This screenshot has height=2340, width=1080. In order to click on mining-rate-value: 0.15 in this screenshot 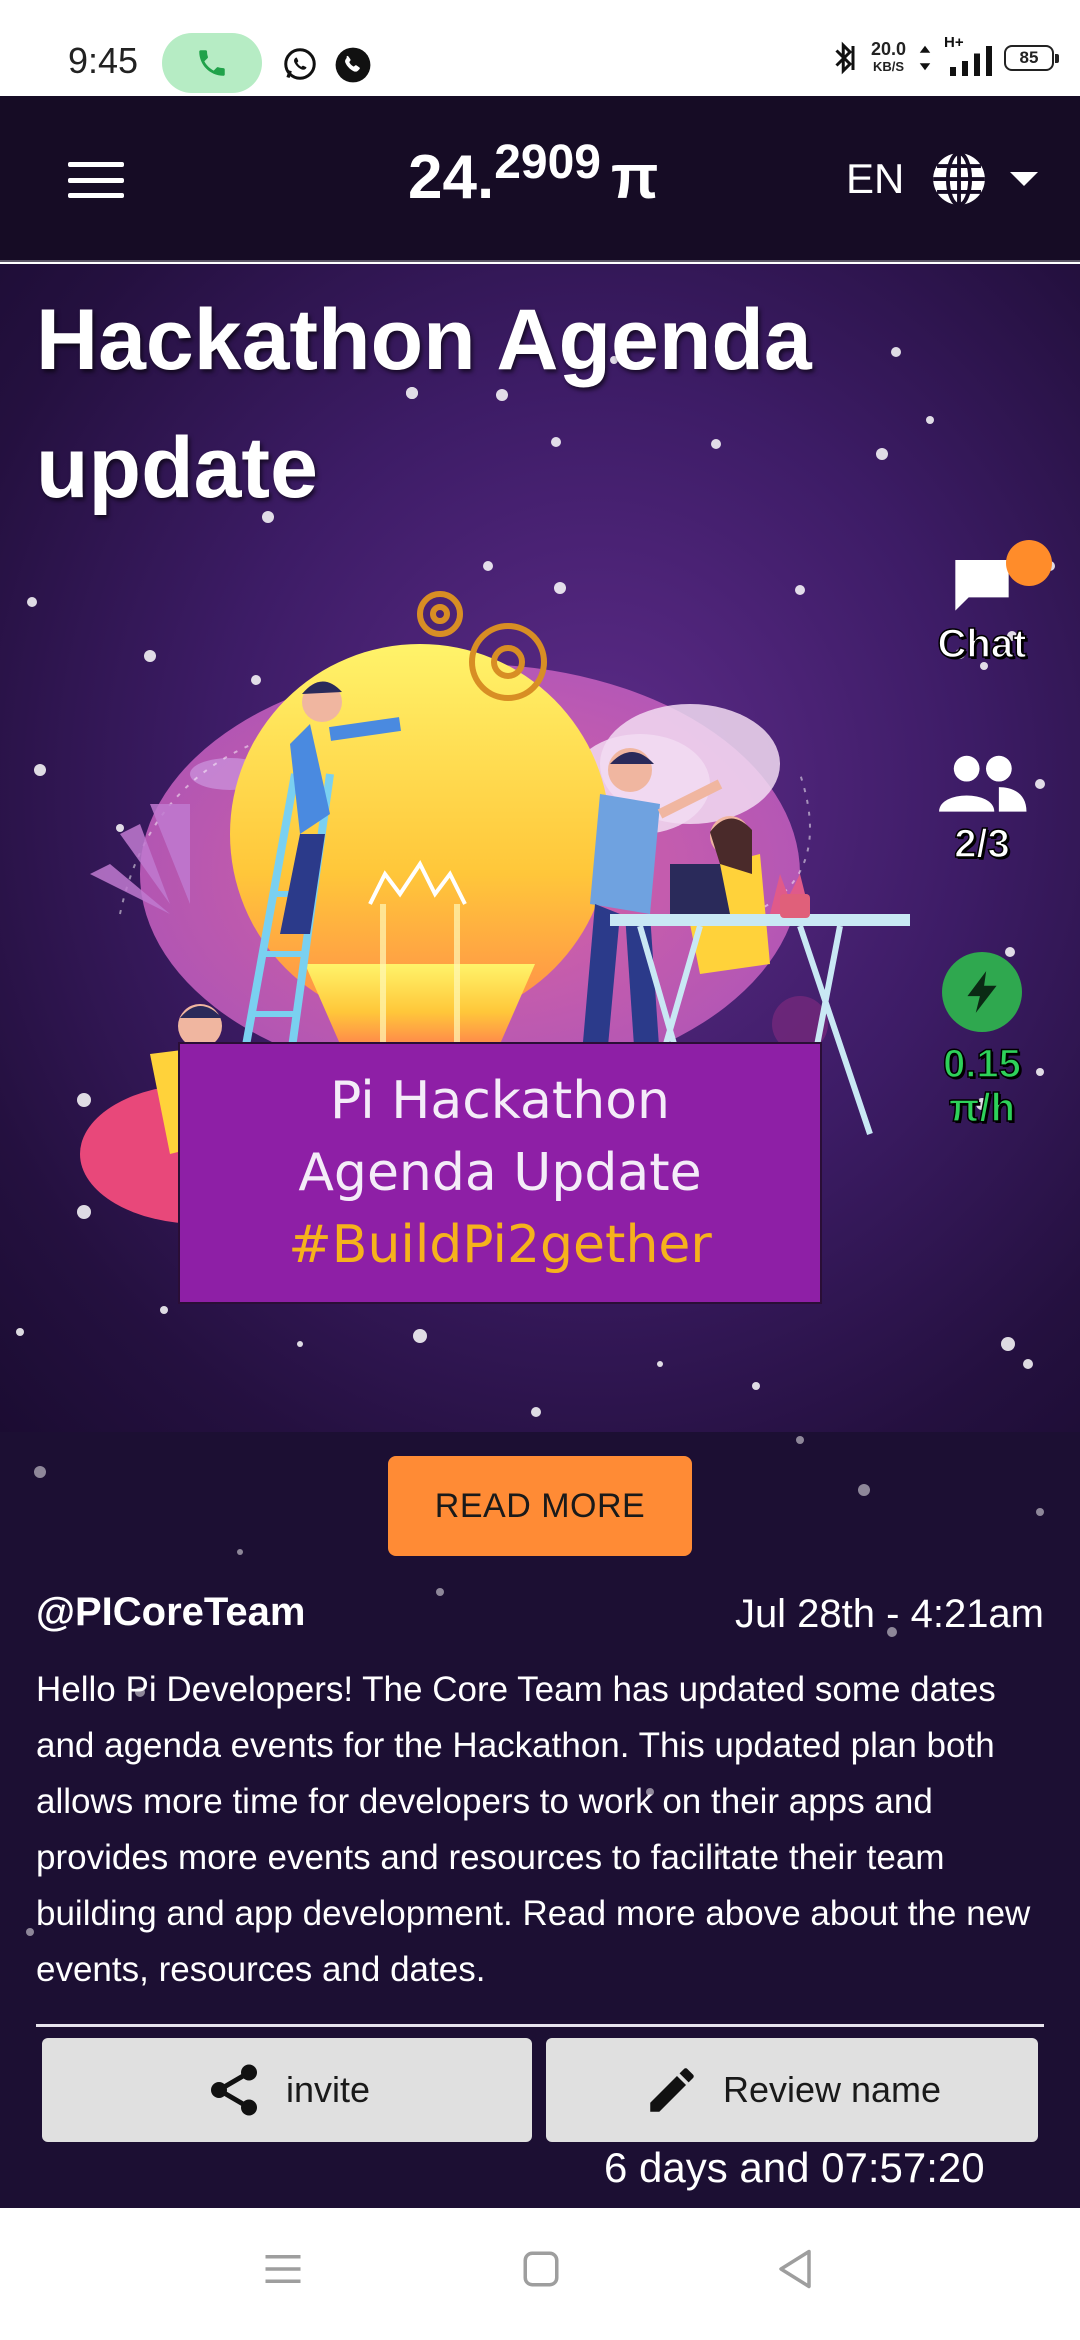, I will do `click(981, 1064)`.